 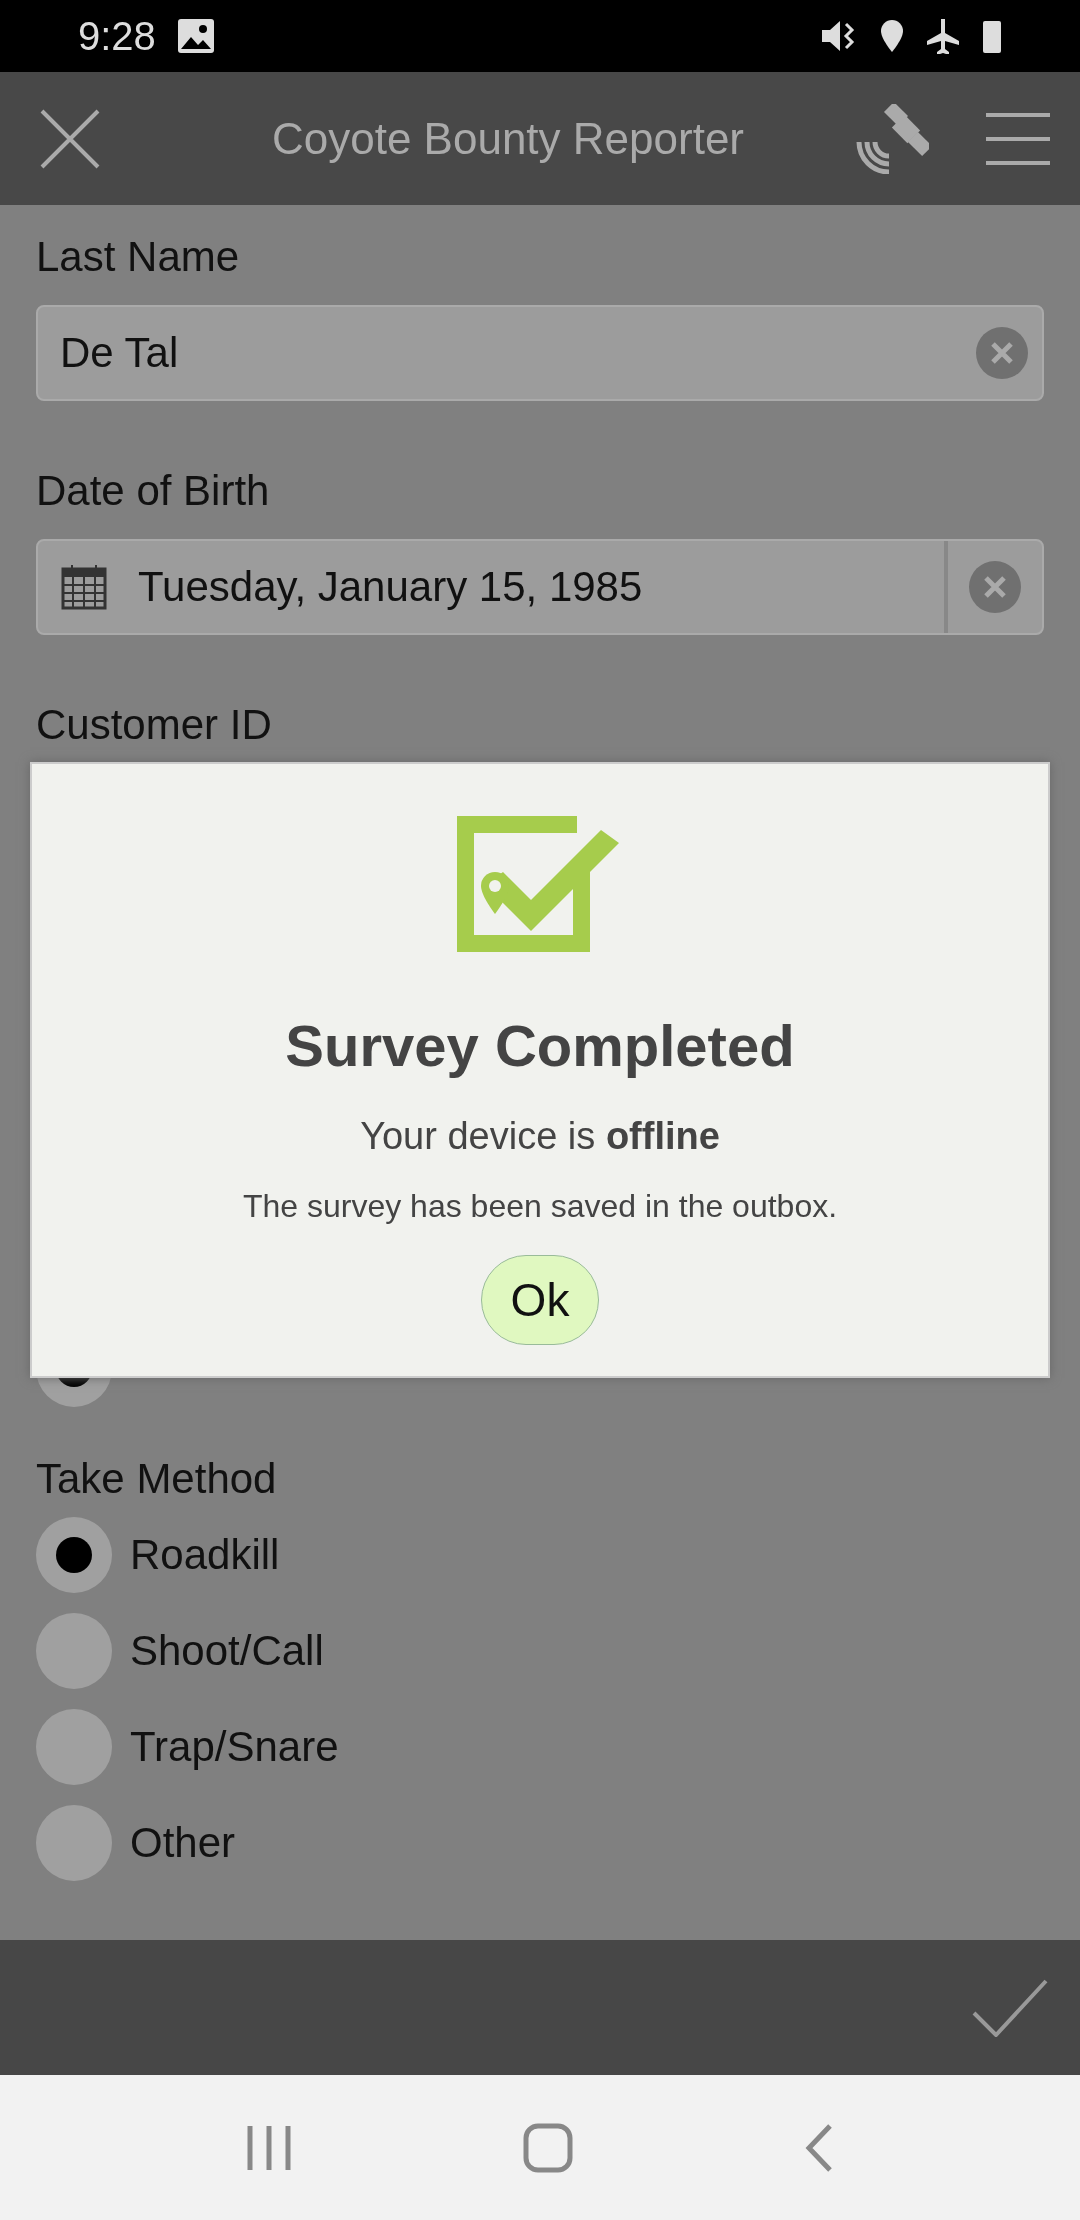 What do you see at coordinates (992, 36) in the screenshot?
I see `battery-icon` at bounding box center [992, 36].